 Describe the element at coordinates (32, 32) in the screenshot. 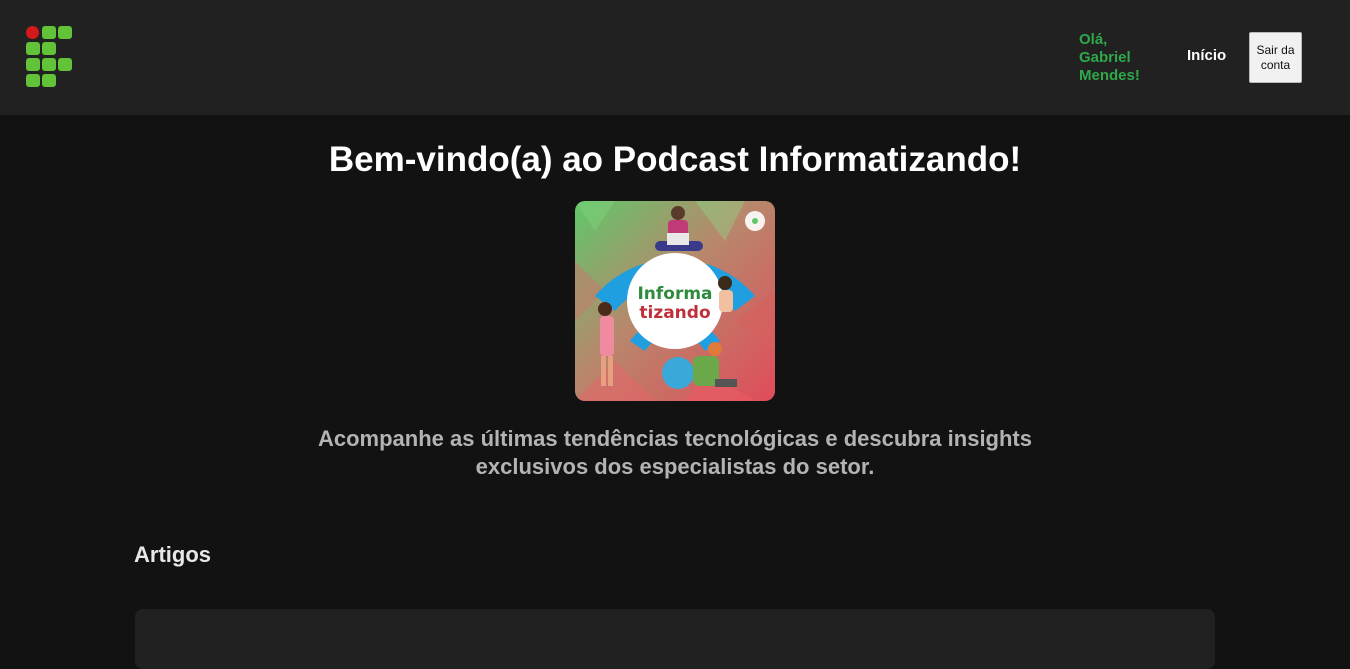

I see `logo-red-dot` at that location.